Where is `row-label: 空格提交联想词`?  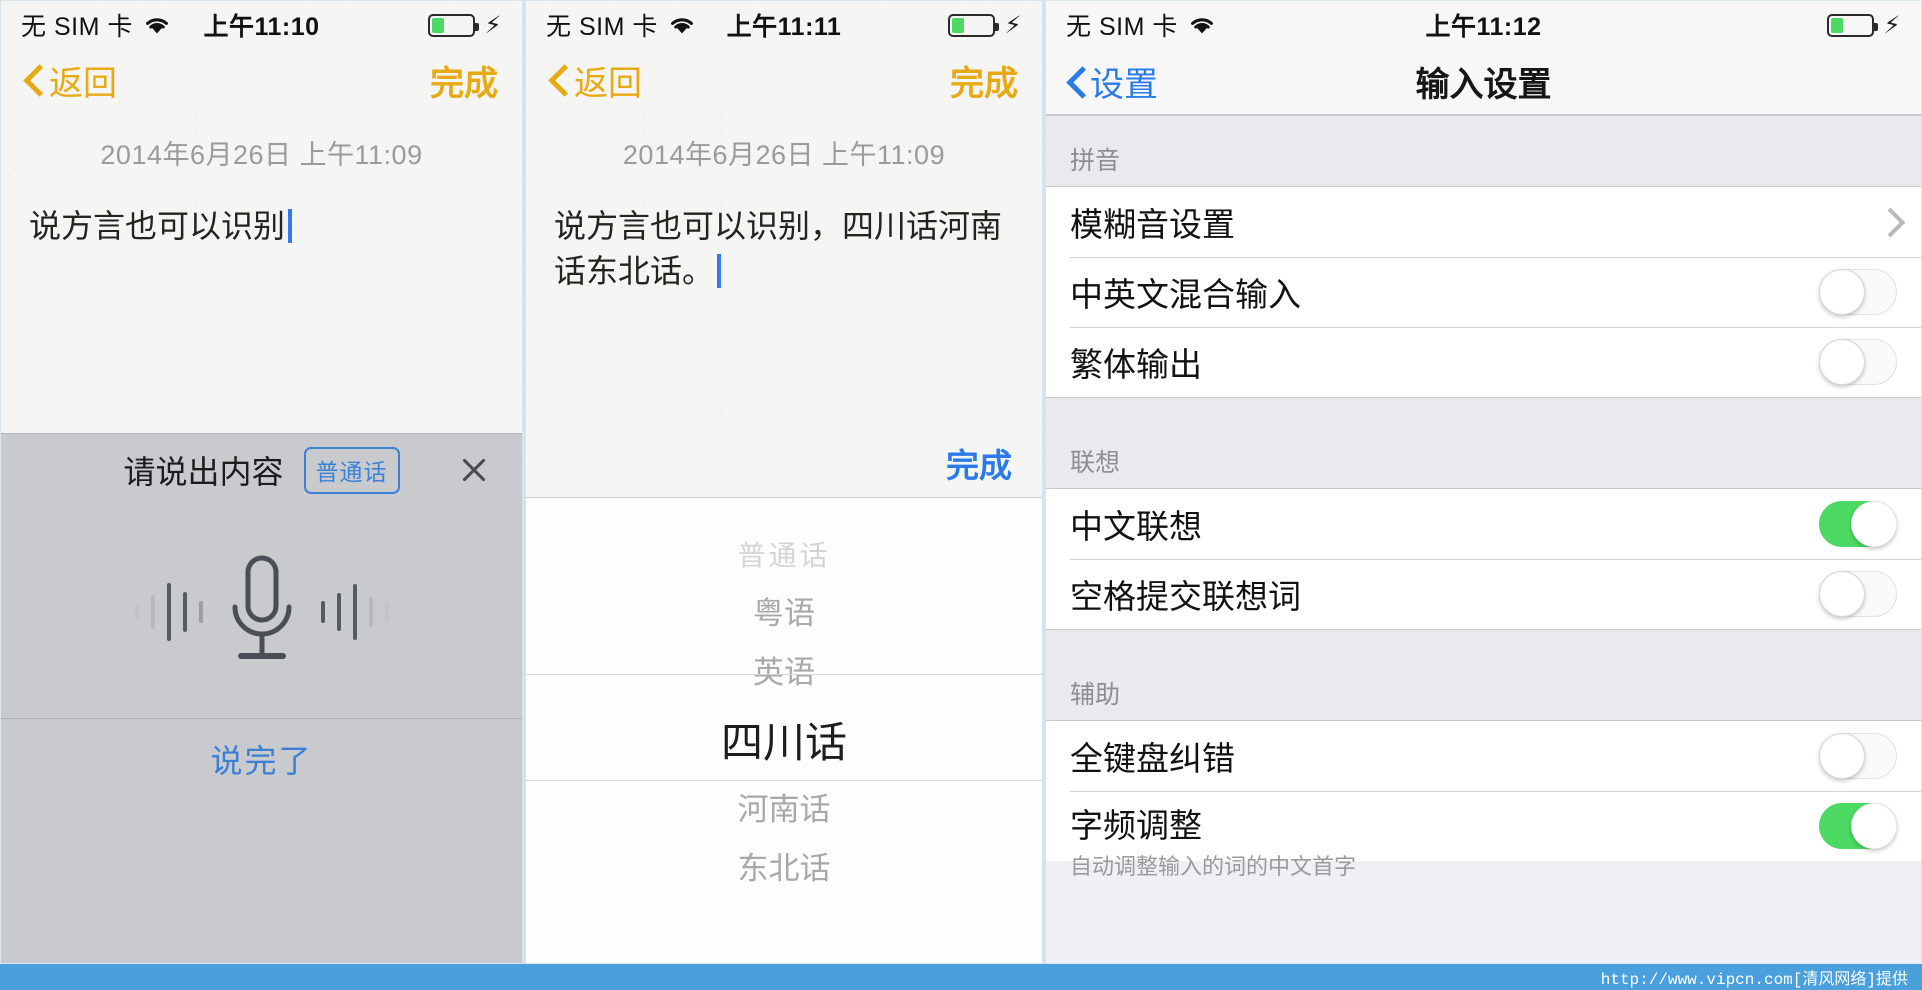
row-label: 空格提交联想词 is located at coordinates (1185, 596).